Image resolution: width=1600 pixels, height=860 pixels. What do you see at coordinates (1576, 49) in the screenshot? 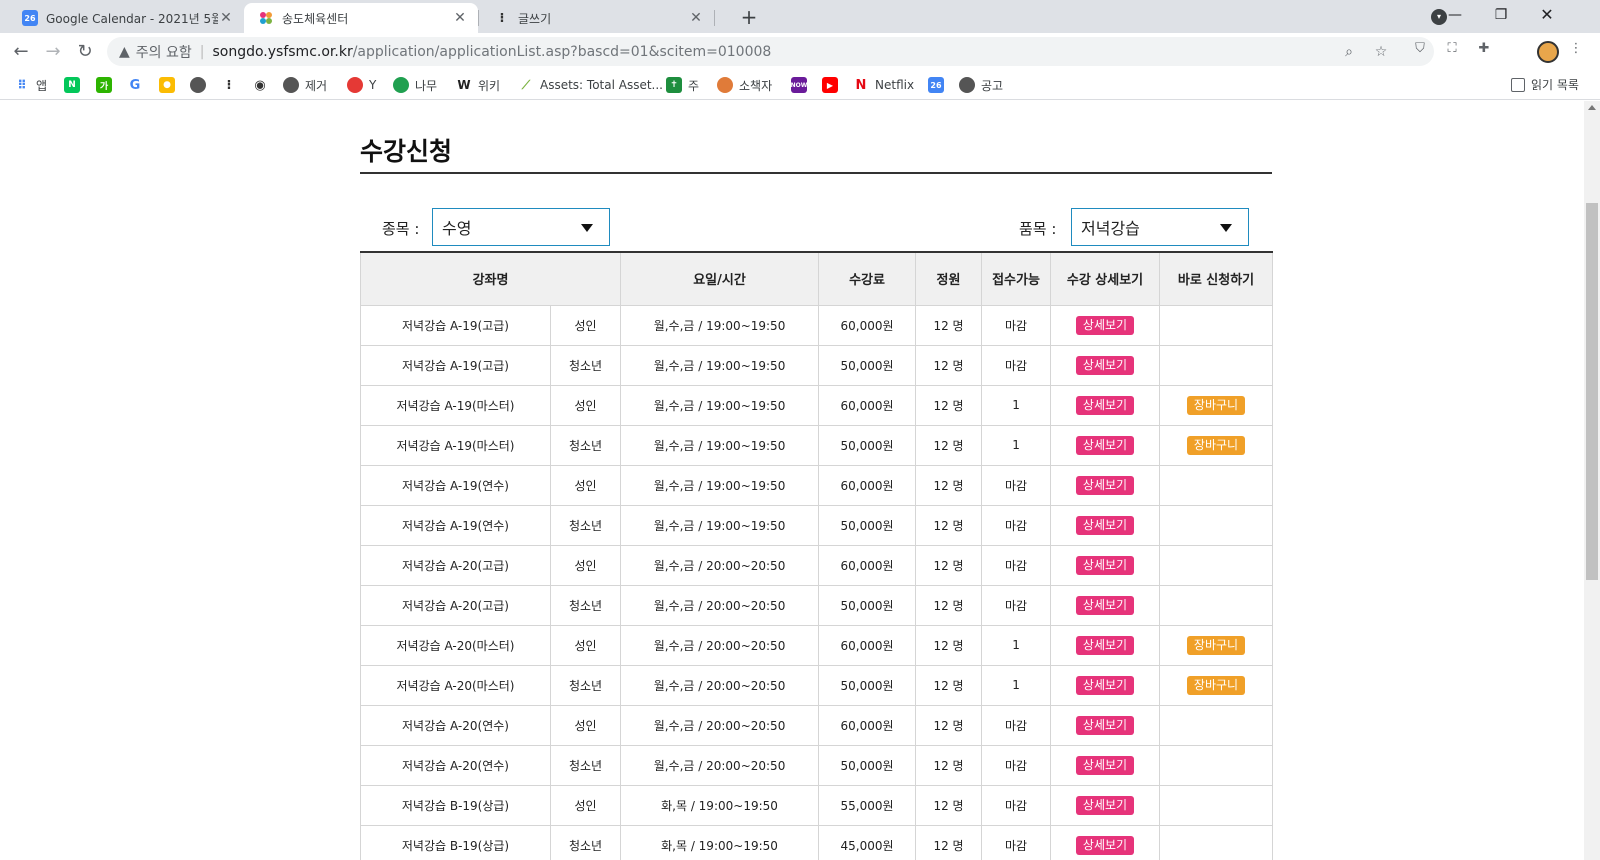
I see `more-menu-icon: ⋮` at bounding box center [1576, 49].